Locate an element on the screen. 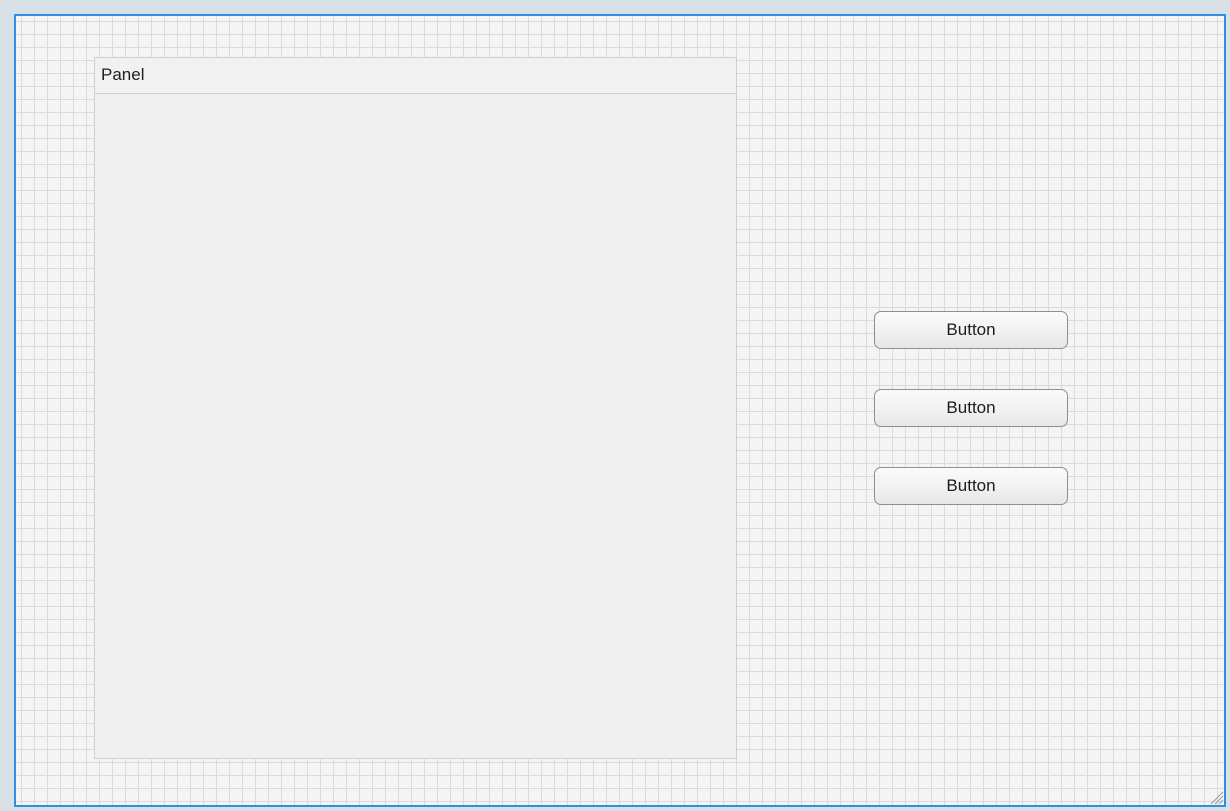 This screenshot has width=1230, height=811. button-2: Button is located at coordinates (971, 408).